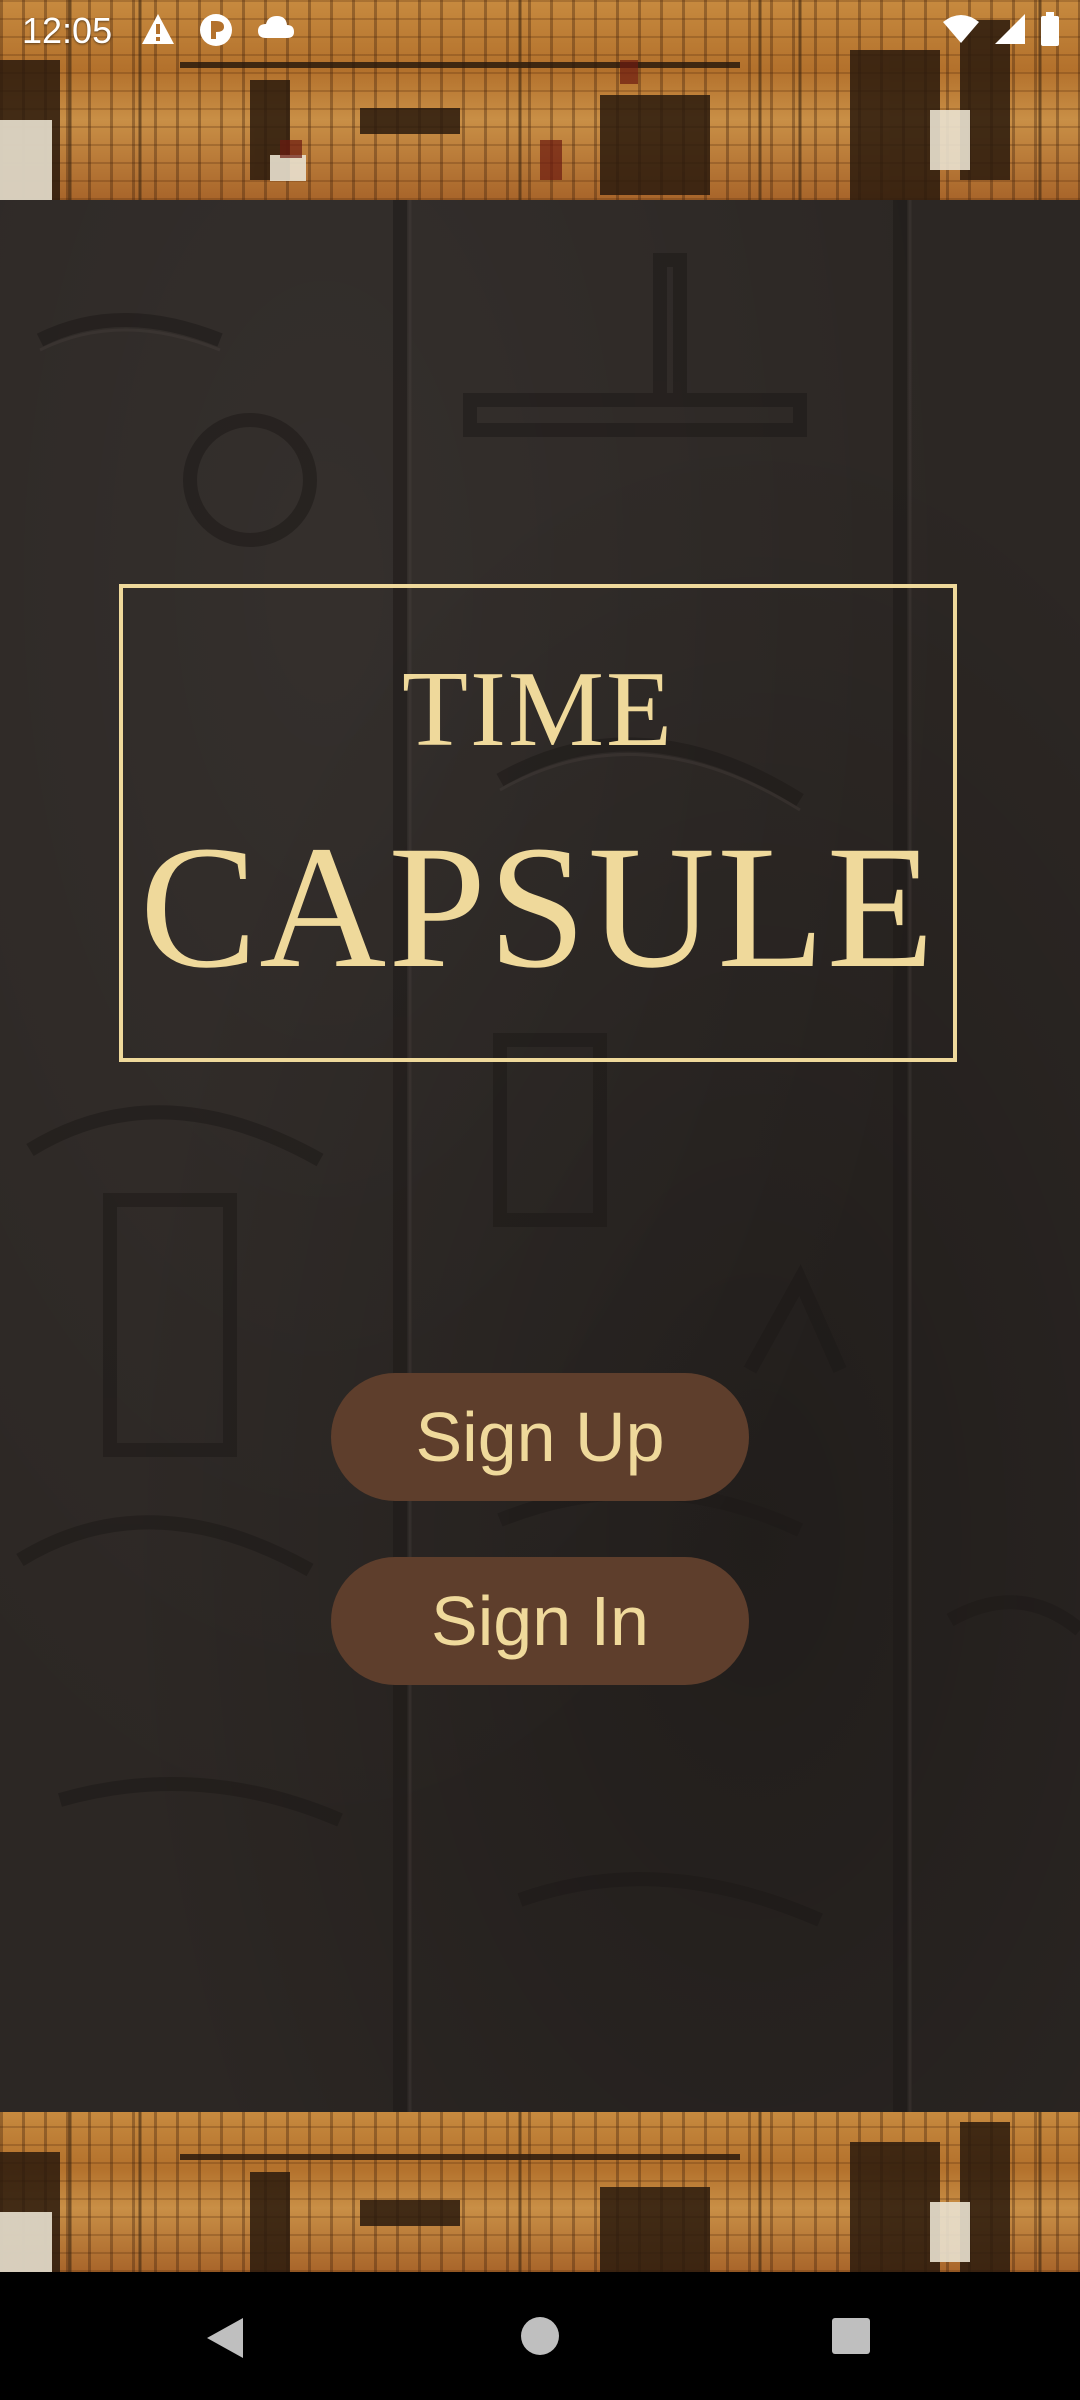 The width and height of the screenshot is (1080, 2400). I want to click on signal-icon, so click(1010, 29).